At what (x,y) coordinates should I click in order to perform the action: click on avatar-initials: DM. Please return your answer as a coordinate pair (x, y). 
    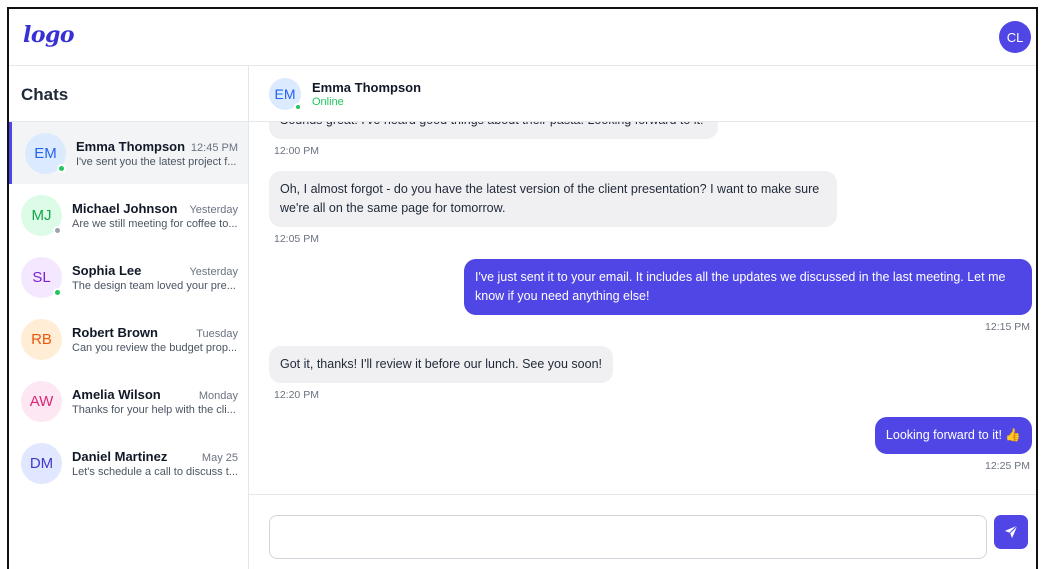
    Looking at the image, I should click on (41, 463).